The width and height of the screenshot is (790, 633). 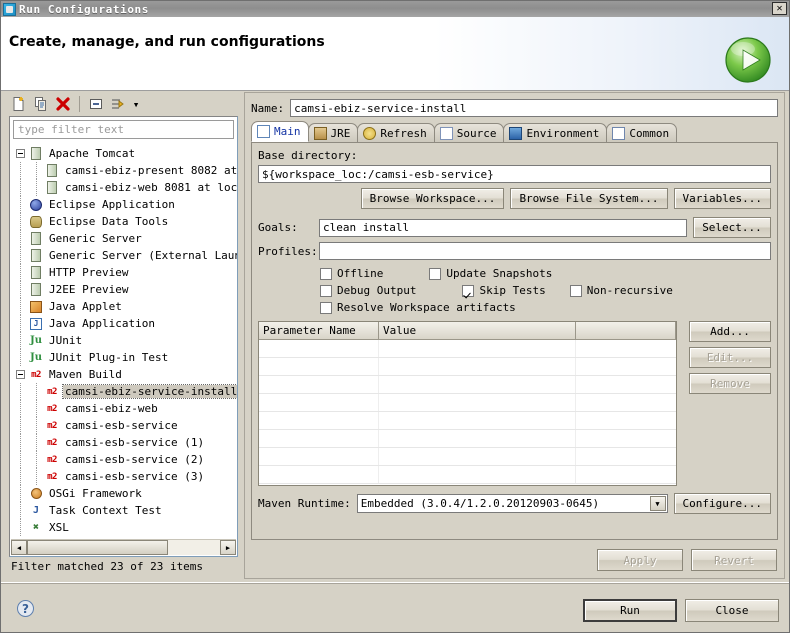 I want to click on column-header-value: Value, so click(x=477, y=331).